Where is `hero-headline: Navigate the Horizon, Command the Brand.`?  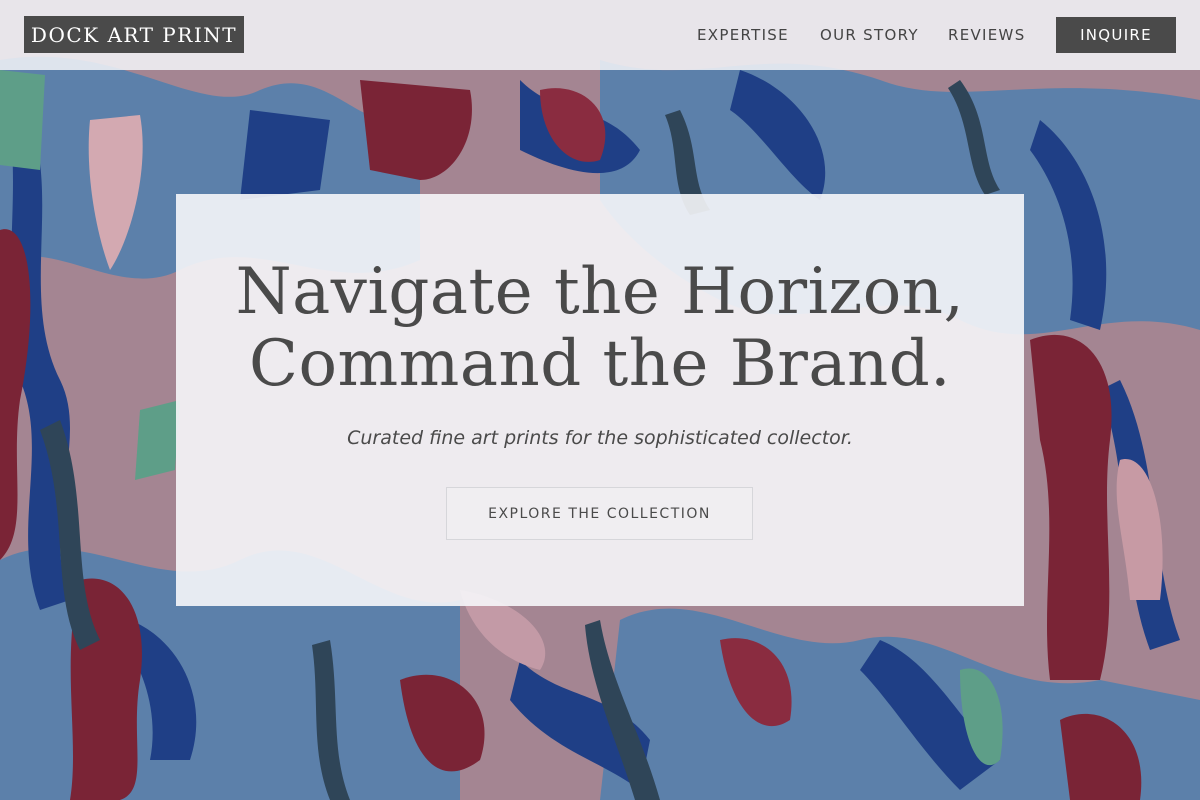
hero-headline: Navigate the Horizon, Command the Brand. is located at coordinates (600, 328).